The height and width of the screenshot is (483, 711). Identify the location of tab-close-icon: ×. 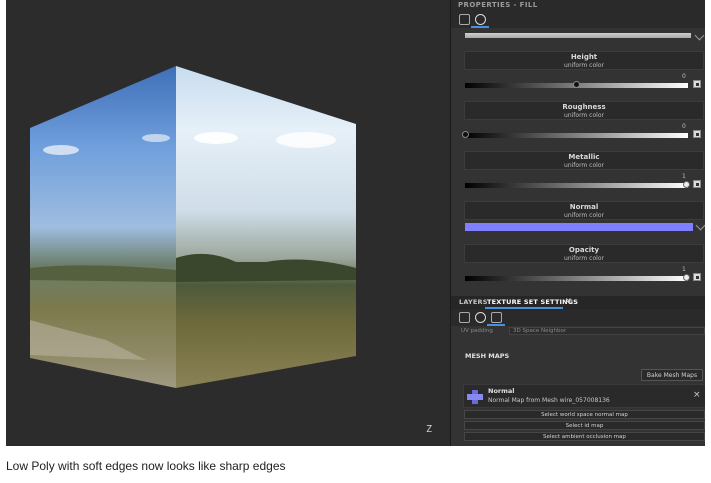
(568, 300).